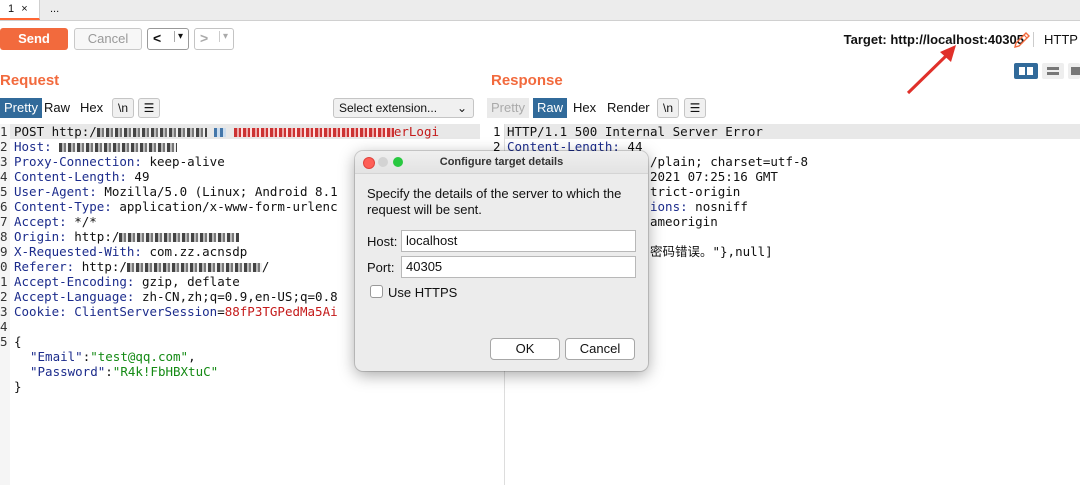 The height and width of the screenshot is (485, 1080). I want to click on request-line: "Email":"test@qq.com",, so click(113, 356).